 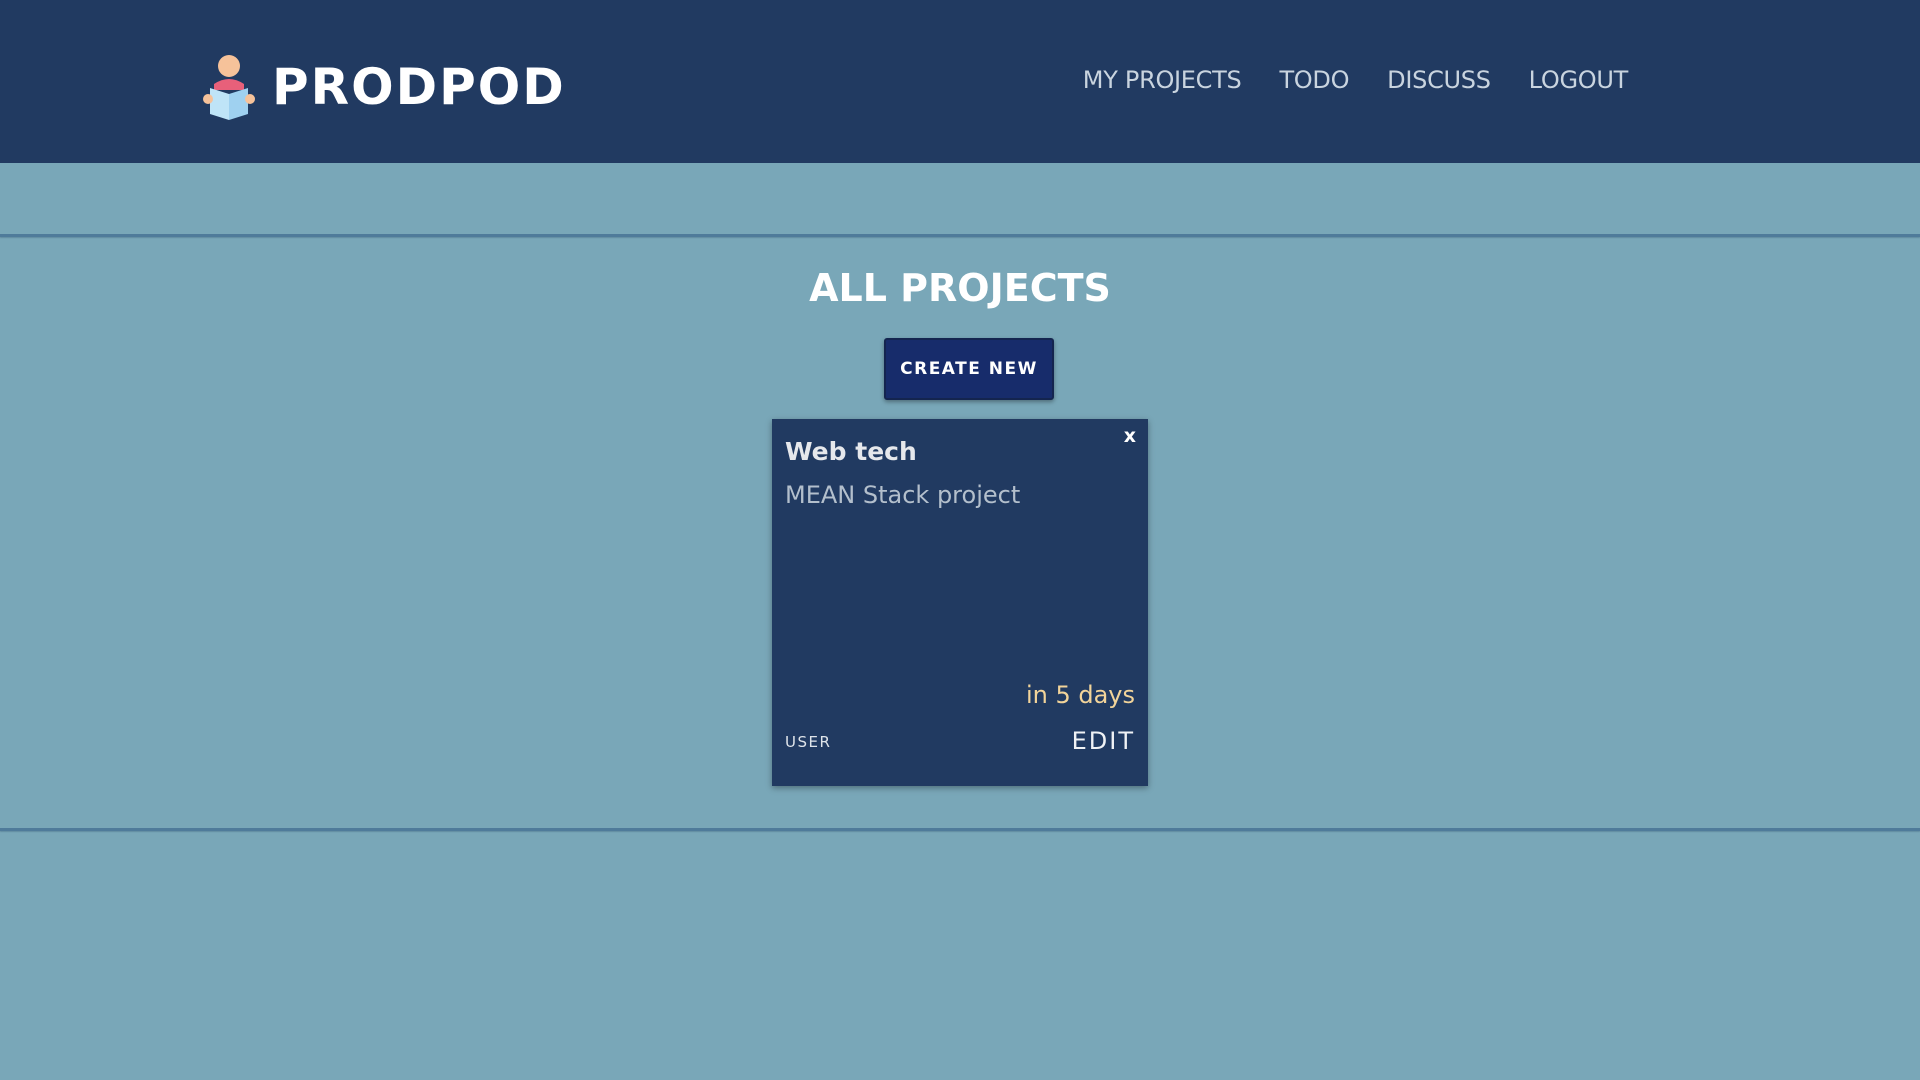 I want to click on section-divider-top, so click(x=960, y=235).